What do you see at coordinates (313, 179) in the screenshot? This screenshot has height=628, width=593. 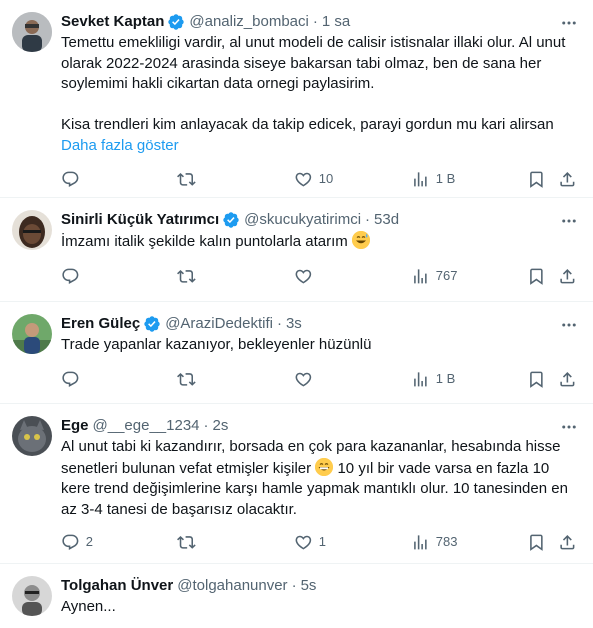 I see `like-button: 10` at bounding box center [313, 179].